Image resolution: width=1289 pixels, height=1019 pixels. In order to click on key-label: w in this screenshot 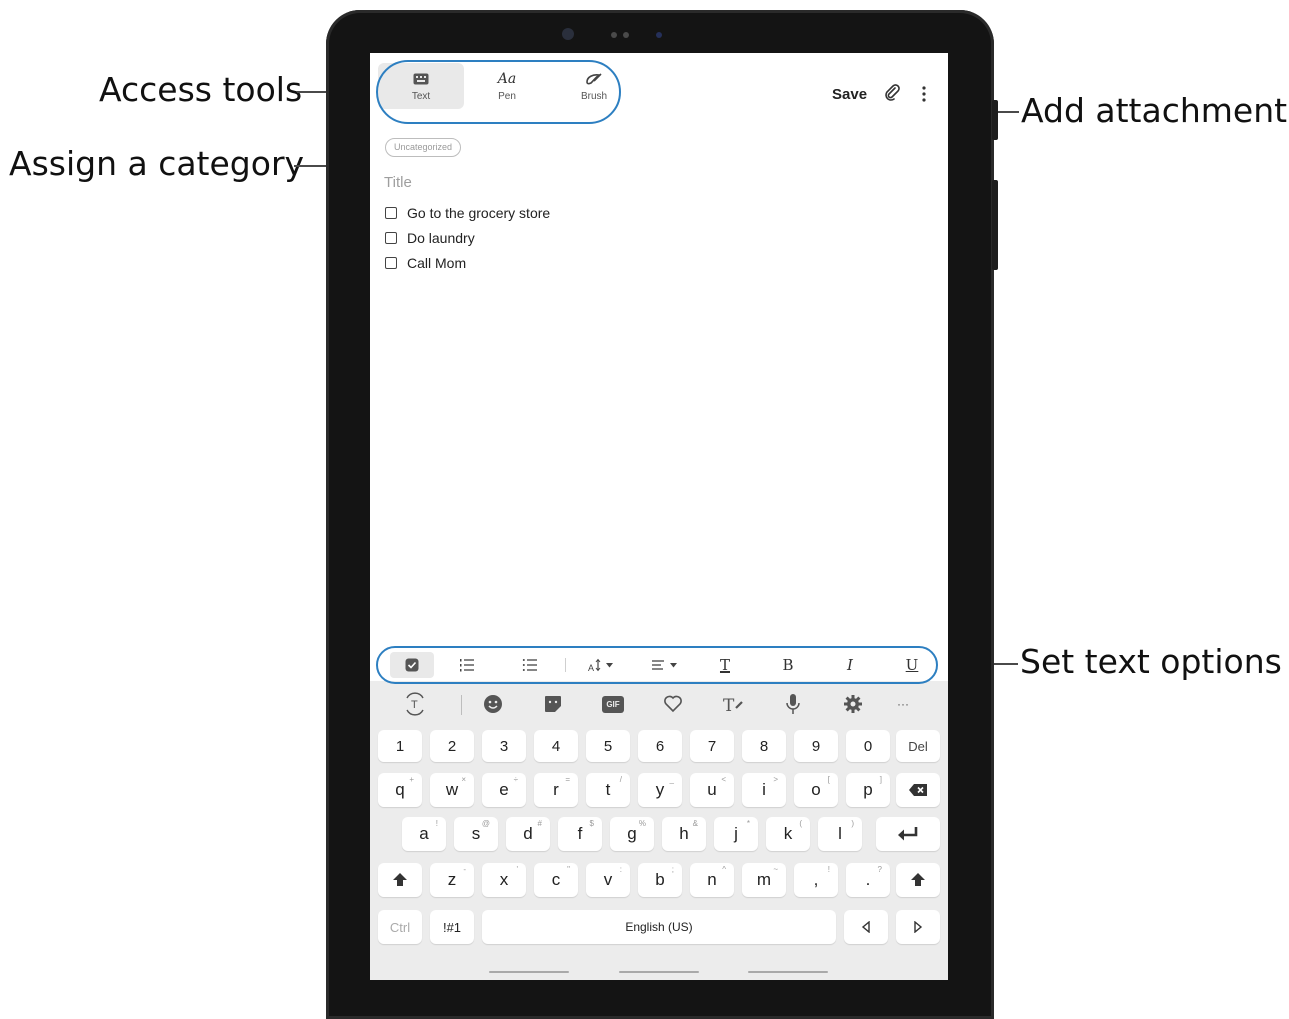, I will do `click(452, 789)`.